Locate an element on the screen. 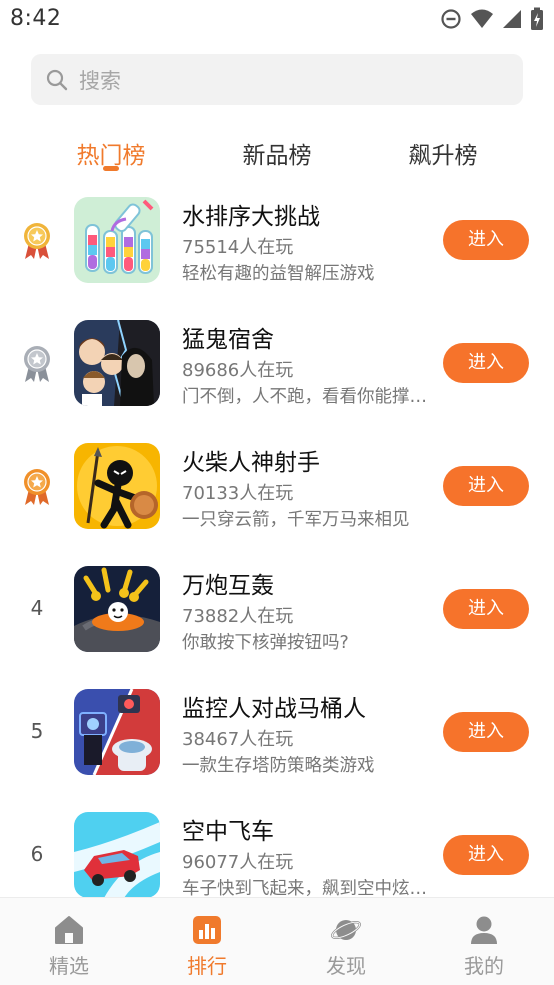 The height and width of the screenshot is (985, 554). status-bar: 8:42 is located at coordinates (277, 19).